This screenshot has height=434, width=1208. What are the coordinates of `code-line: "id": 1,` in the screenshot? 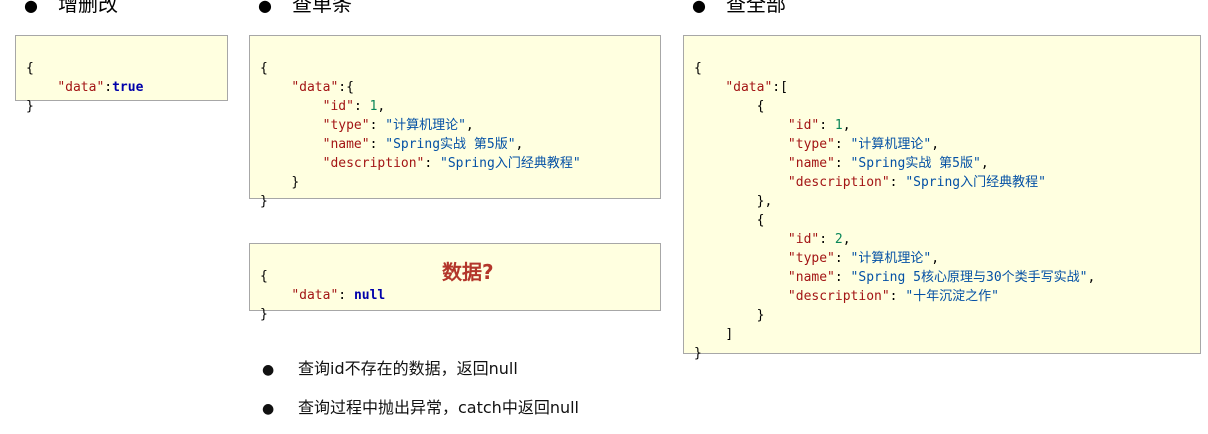 It's located at (460, 106).